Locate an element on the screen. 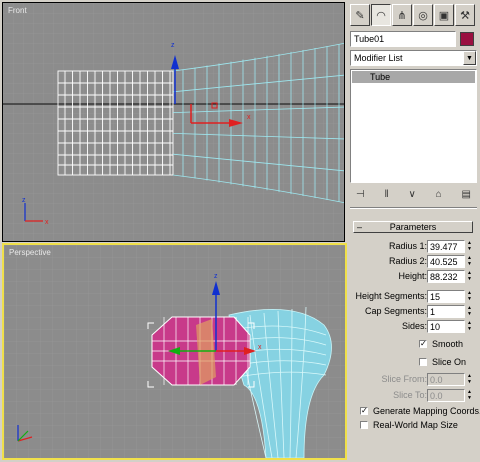 Image resolution: width=480 pixels, height=462 pixels. slice-from-spinner: ▲ ▼ is located at coordinates (469, 379).